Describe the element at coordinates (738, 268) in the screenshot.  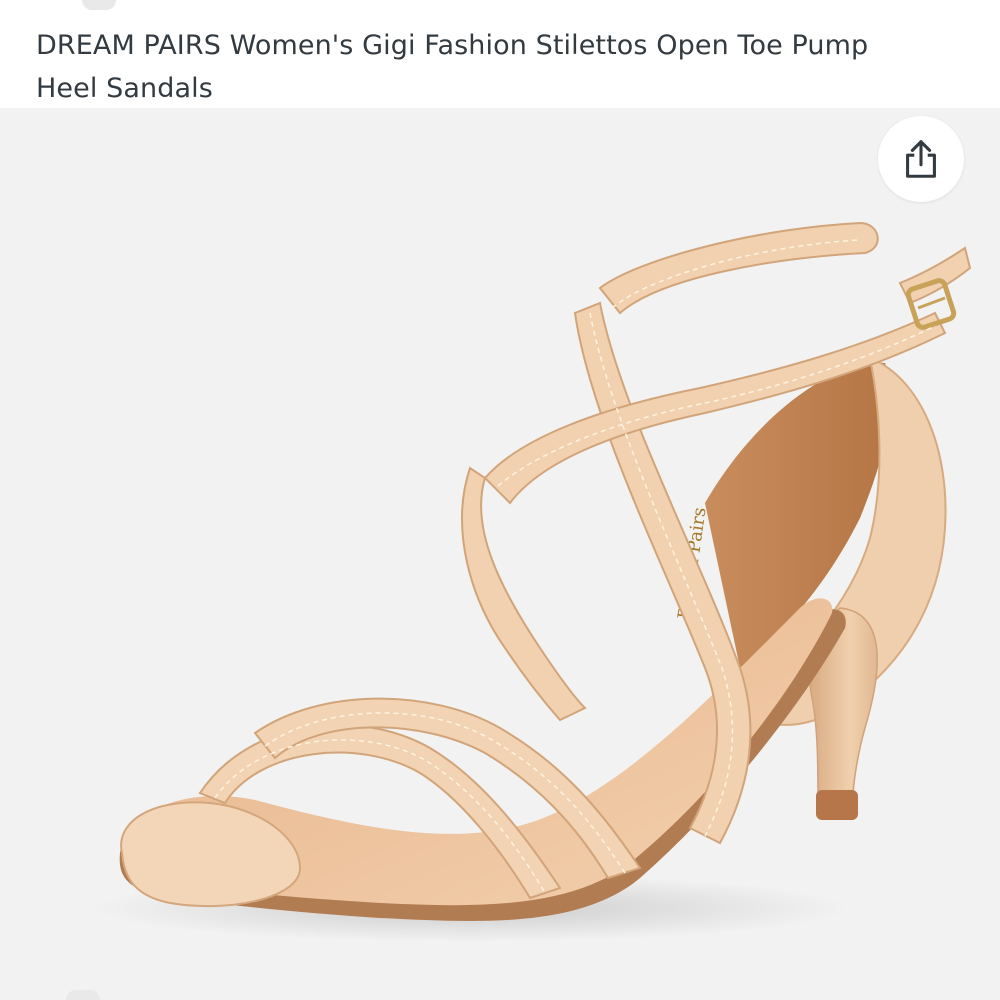
I see `ankle-strap-upper` at that location.